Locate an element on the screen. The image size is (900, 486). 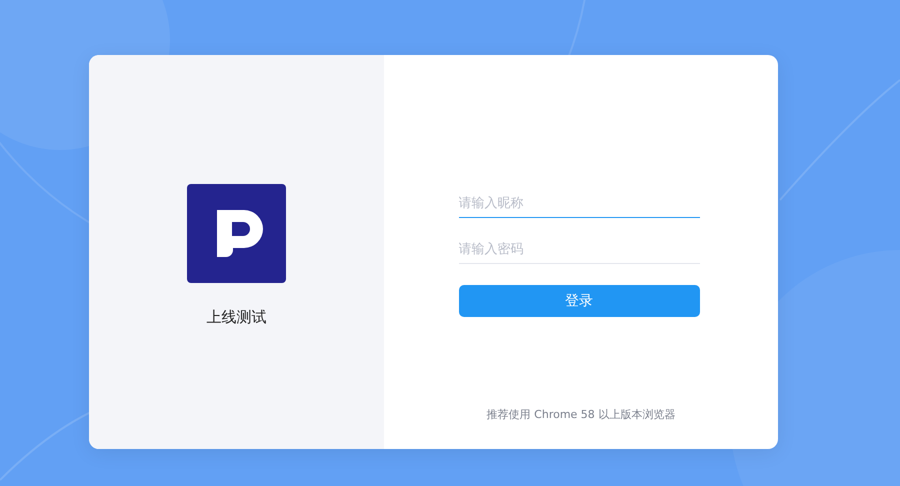
browser-note: 推荐使用 Chrome 58 以上版本浏览器 is located at coordinates (581, 414).